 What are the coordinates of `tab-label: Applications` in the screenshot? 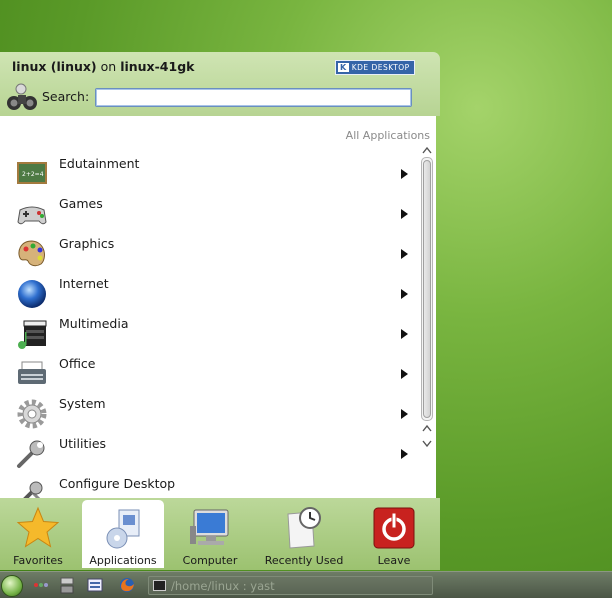 It's located at (123, 560).